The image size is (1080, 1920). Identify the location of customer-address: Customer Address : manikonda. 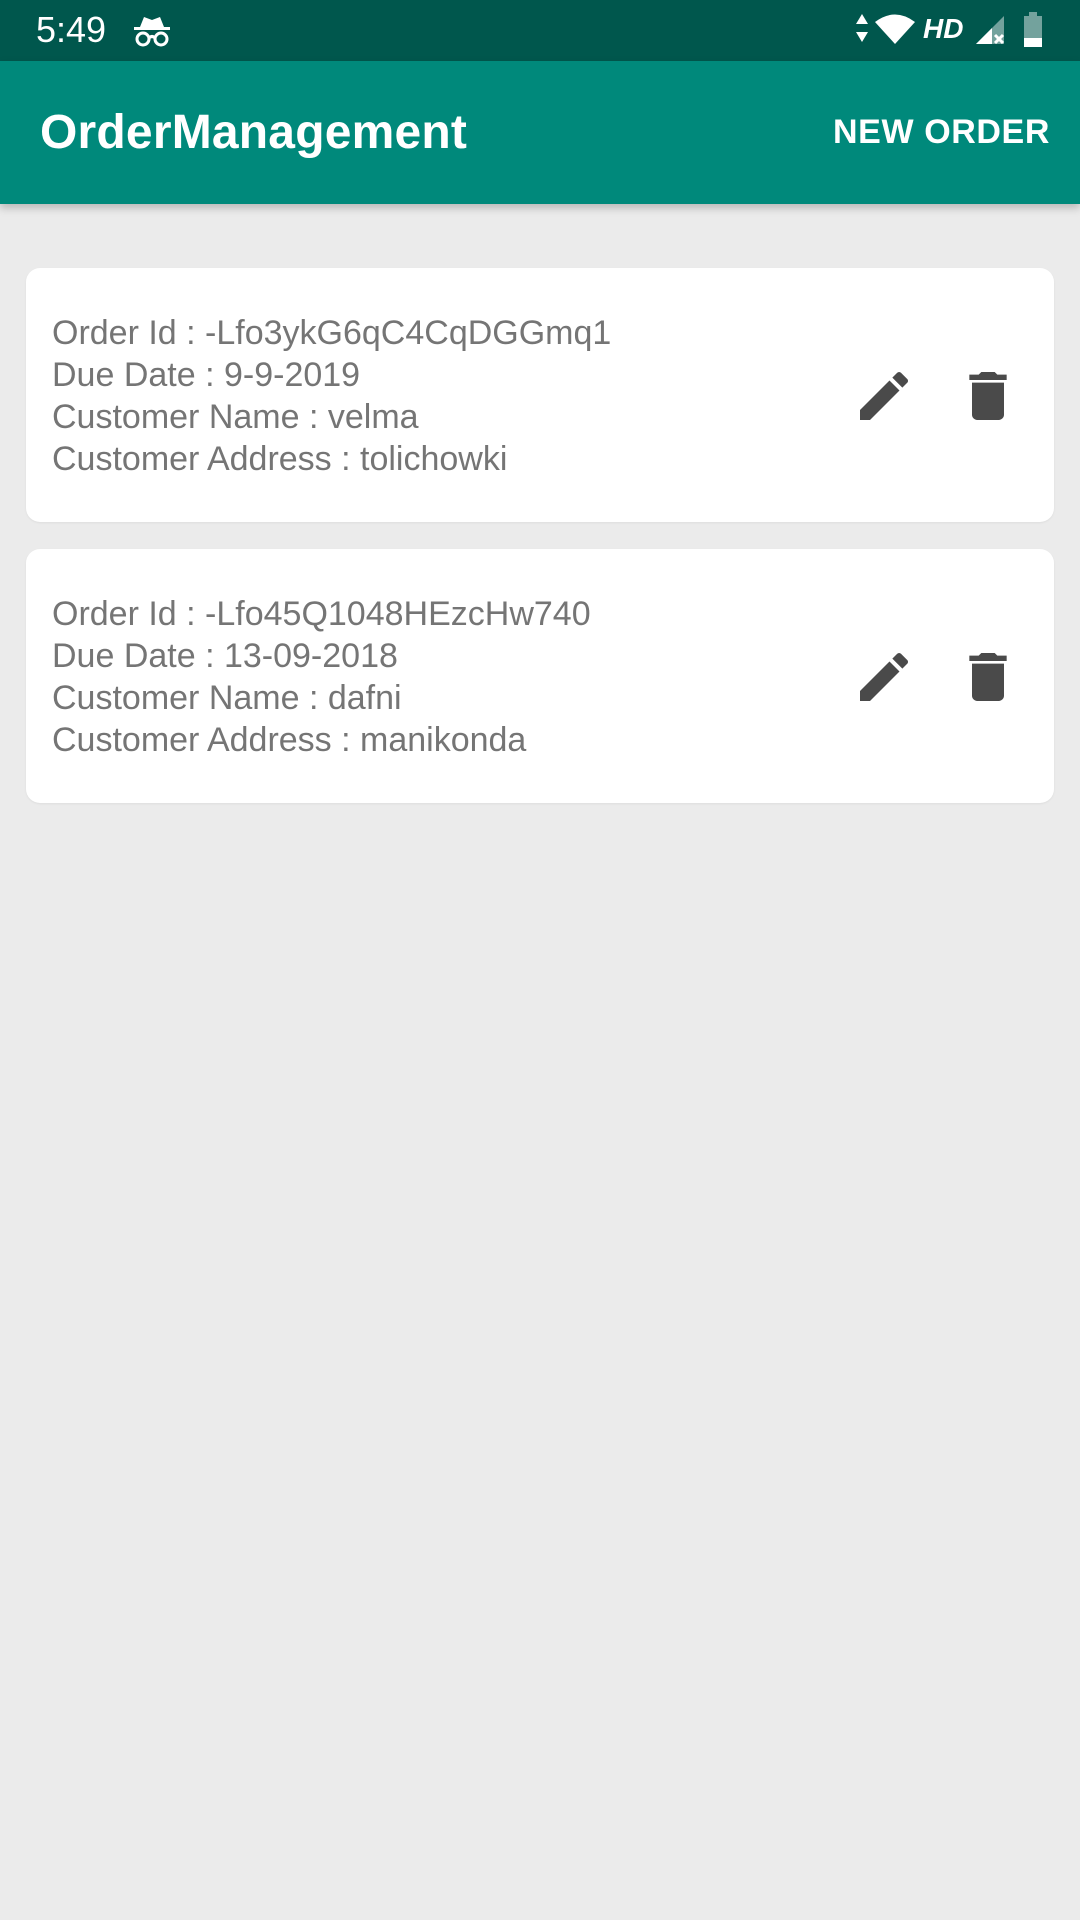
(289, 740).